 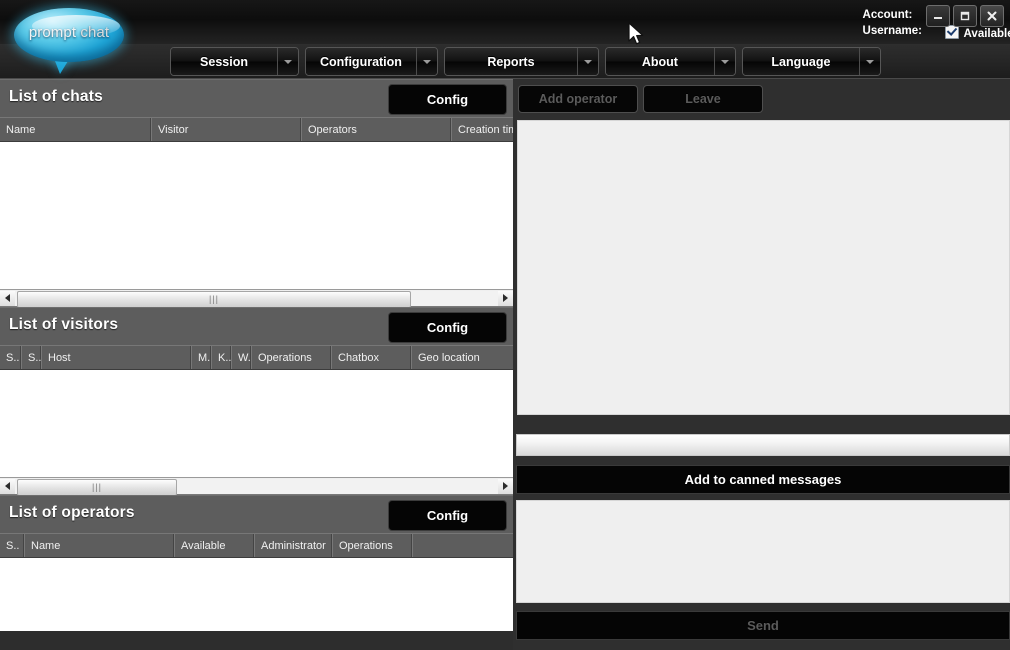 What do you see at coordinates (227, 129) in the screenshot?
I see `chats-column-visitor: Visitor` at bounding box center [227, 129].